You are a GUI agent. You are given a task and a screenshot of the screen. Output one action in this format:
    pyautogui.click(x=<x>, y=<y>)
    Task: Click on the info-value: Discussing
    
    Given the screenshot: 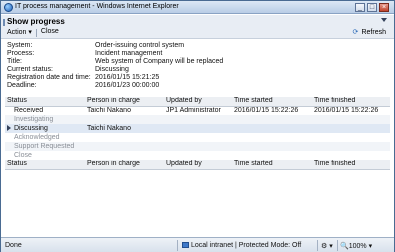 What is the action you would take?
    pyautogui.click(x=112, y=69)
    